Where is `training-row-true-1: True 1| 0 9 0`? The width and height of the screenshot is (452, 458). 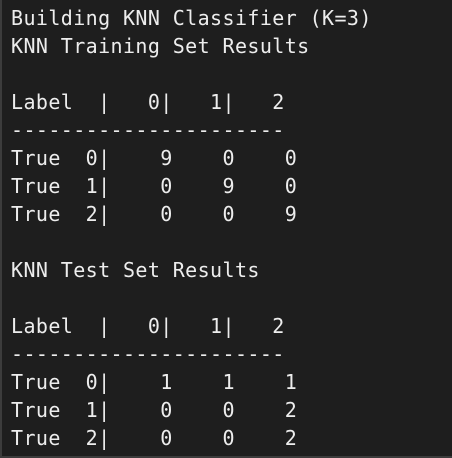
training-row-true-1: True 1| 0 9 0 is located at coordinates (154, 186).